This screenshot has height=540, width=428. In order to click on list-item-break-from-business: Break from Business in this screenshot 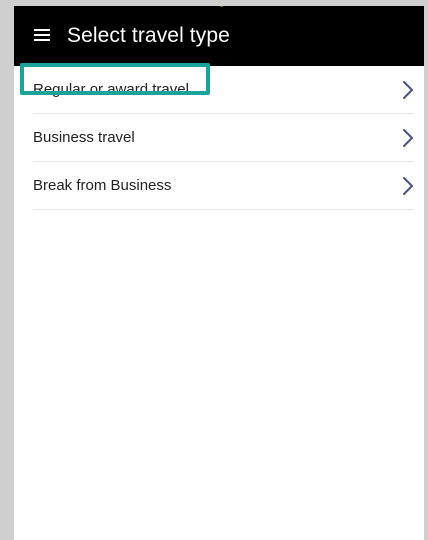, I will do `click(219, 186)`.